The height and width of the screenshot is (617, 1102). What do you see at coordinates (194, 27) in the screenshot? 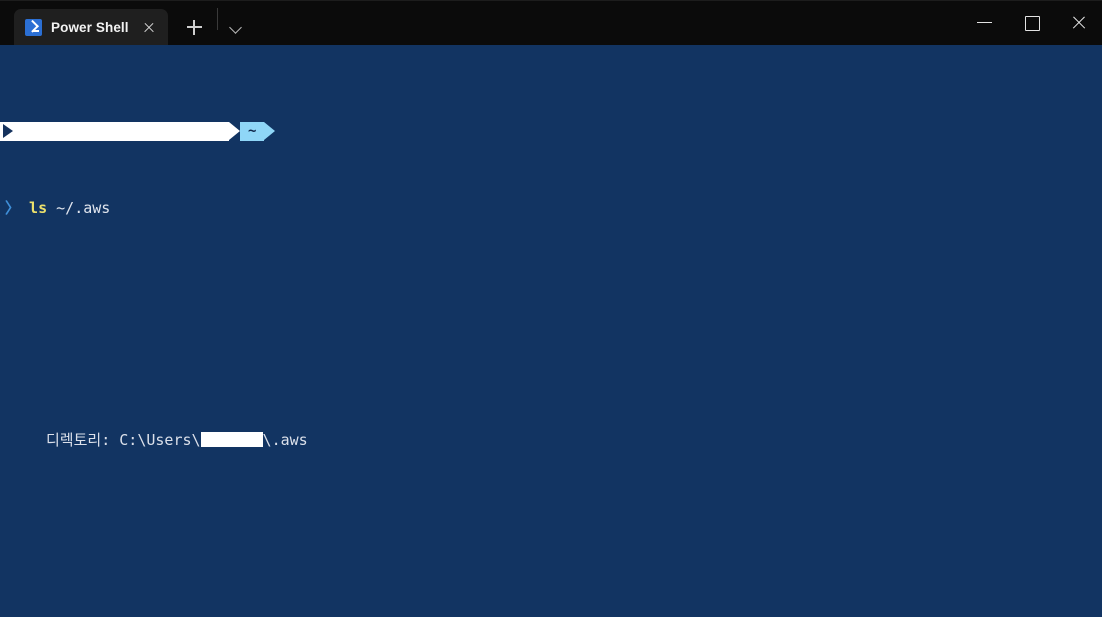
I see `new-tab-button` at bounding box center [194, 27].